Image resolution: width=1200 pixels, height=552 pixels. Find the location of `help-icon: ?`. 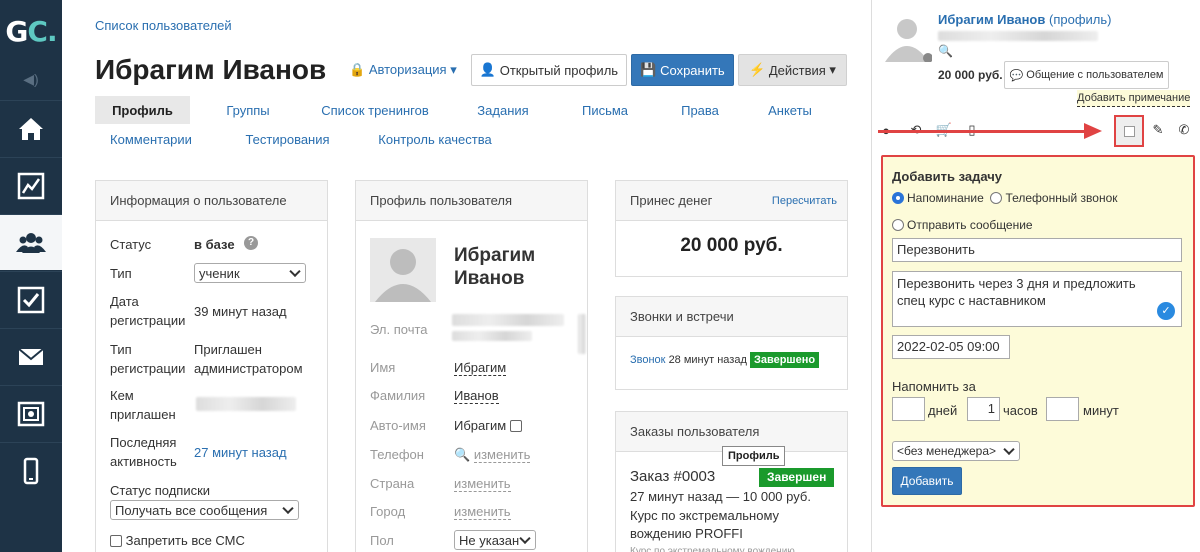

help-icon: ? is located at coordinates (251, 243).